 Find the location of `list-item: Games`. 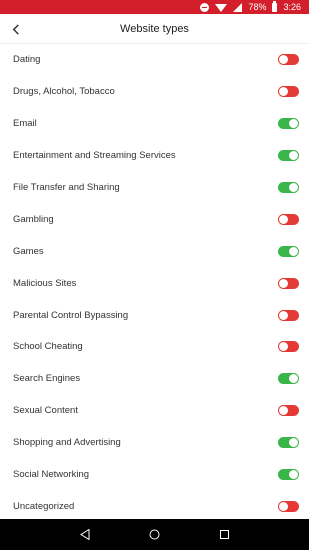

list-item: Games is located at coordinates (154, 251).